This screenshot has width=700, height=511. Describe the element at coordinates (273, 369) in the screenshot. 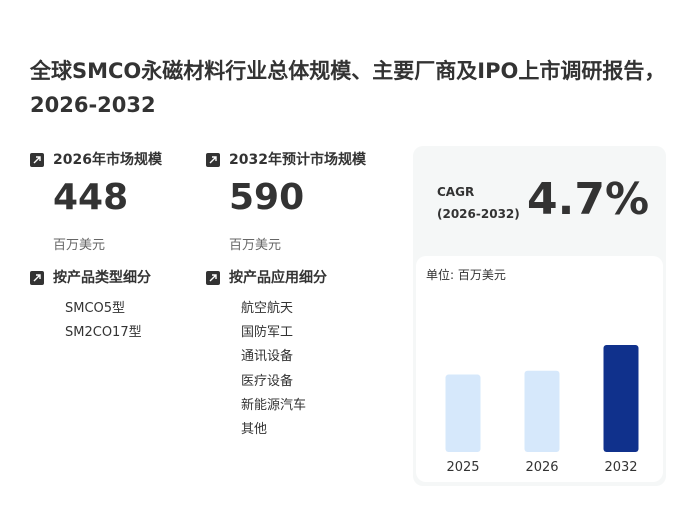

I see `application-list: 航空航天 国防军工 通讯设备 医疗设备 新能源汽车 其他` at that location.